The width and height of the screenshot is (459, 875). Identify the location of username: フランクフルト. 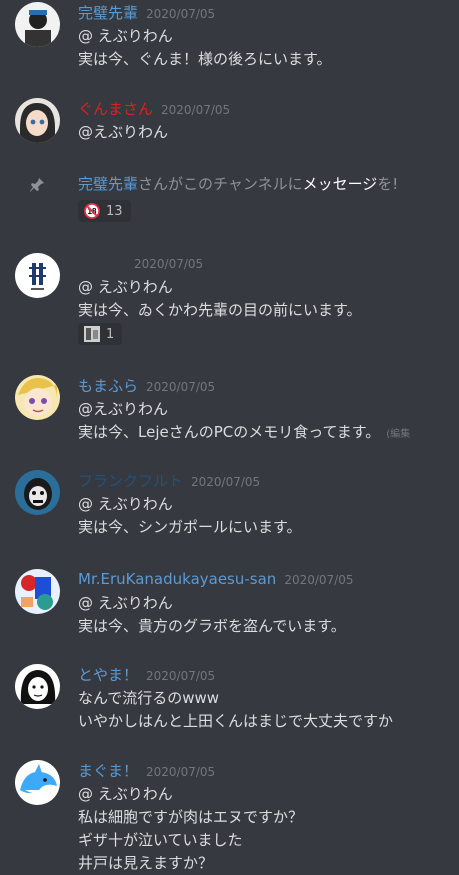
(130, 481).